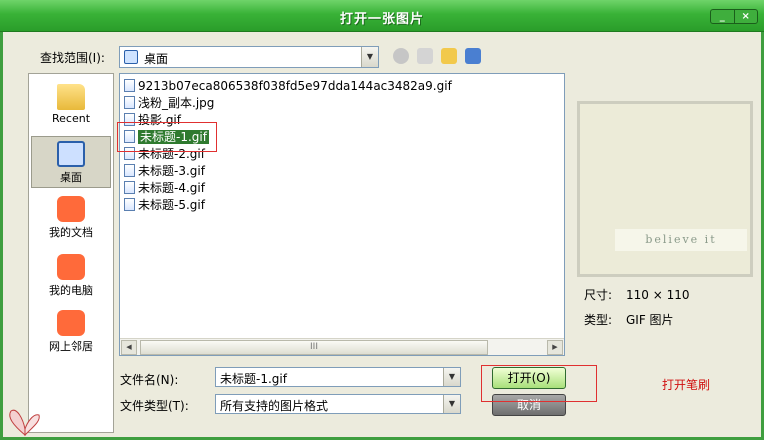  What do you see at coordinates (650, 320) in the screenshot?
I see `type-value: GIF 图片` at bounding box center [650, 320].